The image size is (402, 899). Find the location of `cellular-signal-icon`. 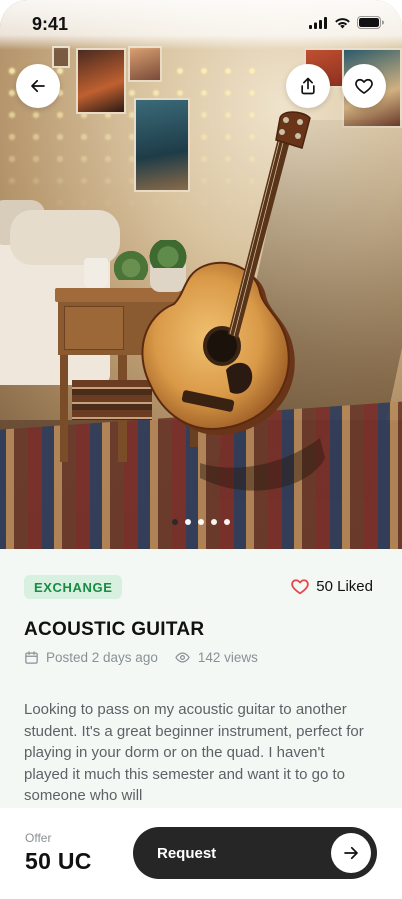

cellular-signal-icon is located at coordinates (318, 22).